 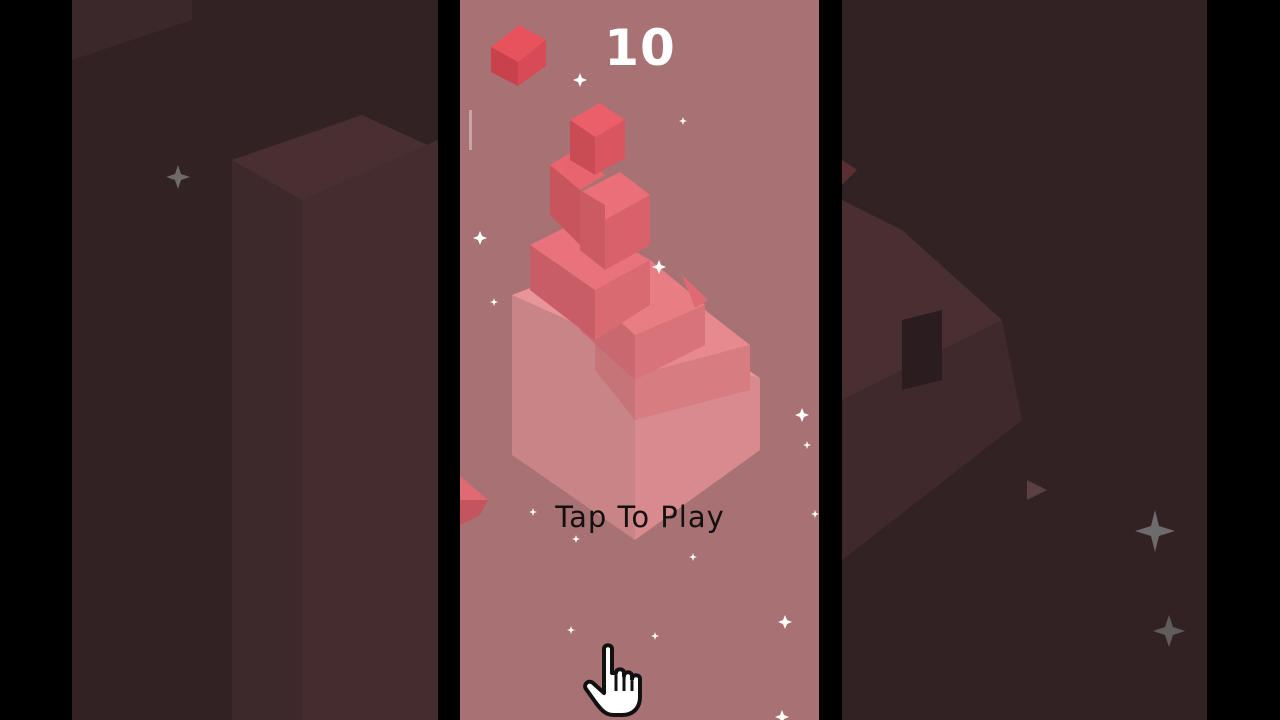 What do you see at coordinates (640, 517) in the screenshot?
I see `tap-to-play-prompt: Tap To Play` at bounding box center [640, 517].